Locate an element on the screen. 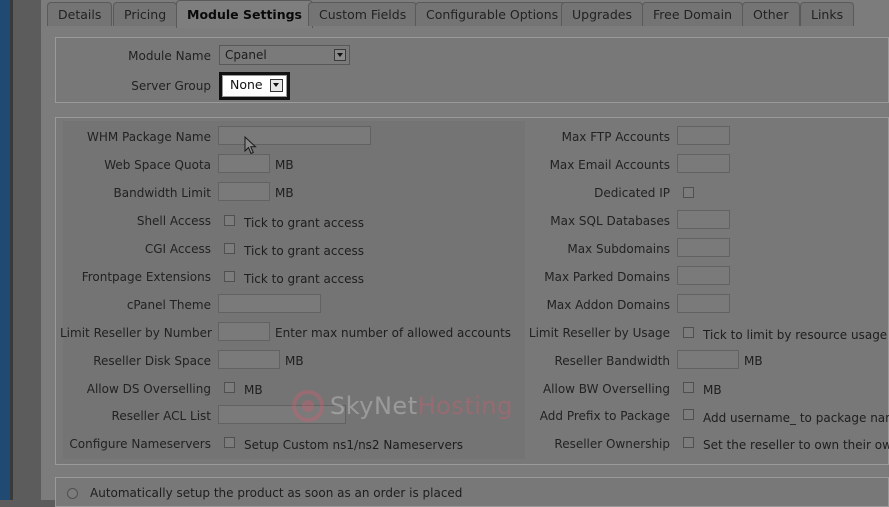  reseller-acl-list-label: Reseller ACL List is located at coordinates (161, 416).